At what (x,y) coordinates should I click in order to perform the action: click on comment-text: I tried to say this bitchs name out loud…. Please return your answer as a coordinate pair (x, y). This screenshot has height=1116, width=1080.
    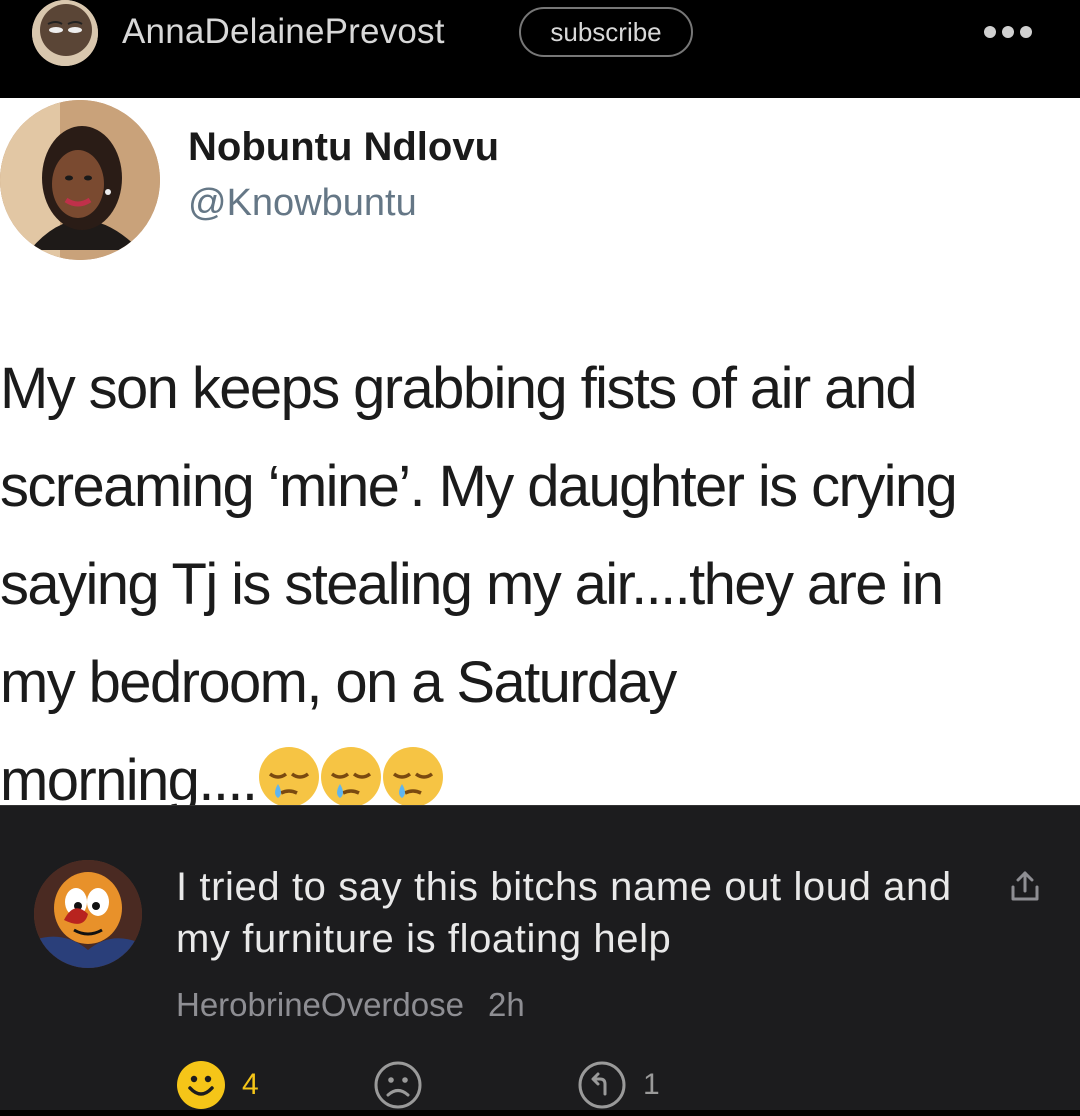
    Looking at the image, I should click on (564, 913).